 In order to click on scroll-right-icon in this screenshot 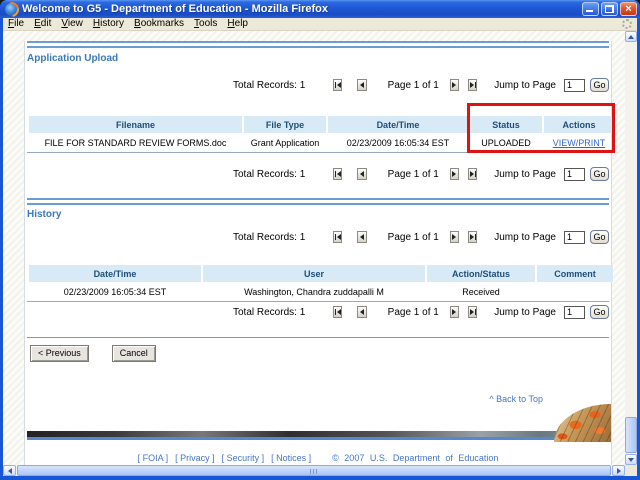, I will do `click(618, 470)`.